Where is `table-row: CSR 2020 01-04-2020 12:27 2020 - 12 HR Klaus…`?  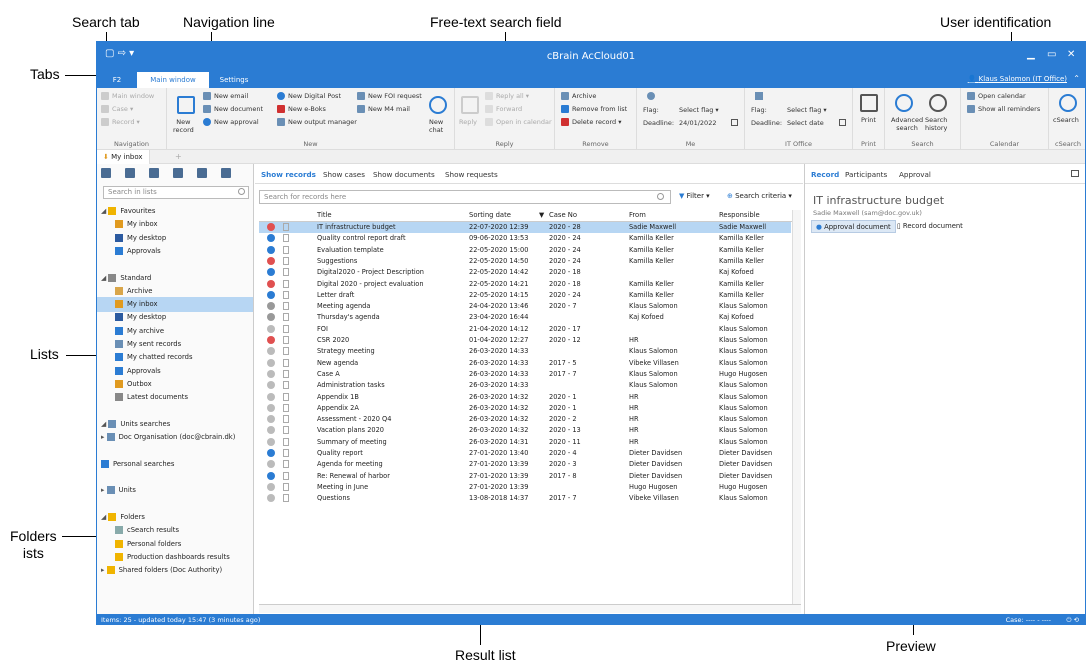
table-row: CSR 2020 01-04-2020 12:27 2020 - 12 HR Klaus… is located at coordinates (525, 340).